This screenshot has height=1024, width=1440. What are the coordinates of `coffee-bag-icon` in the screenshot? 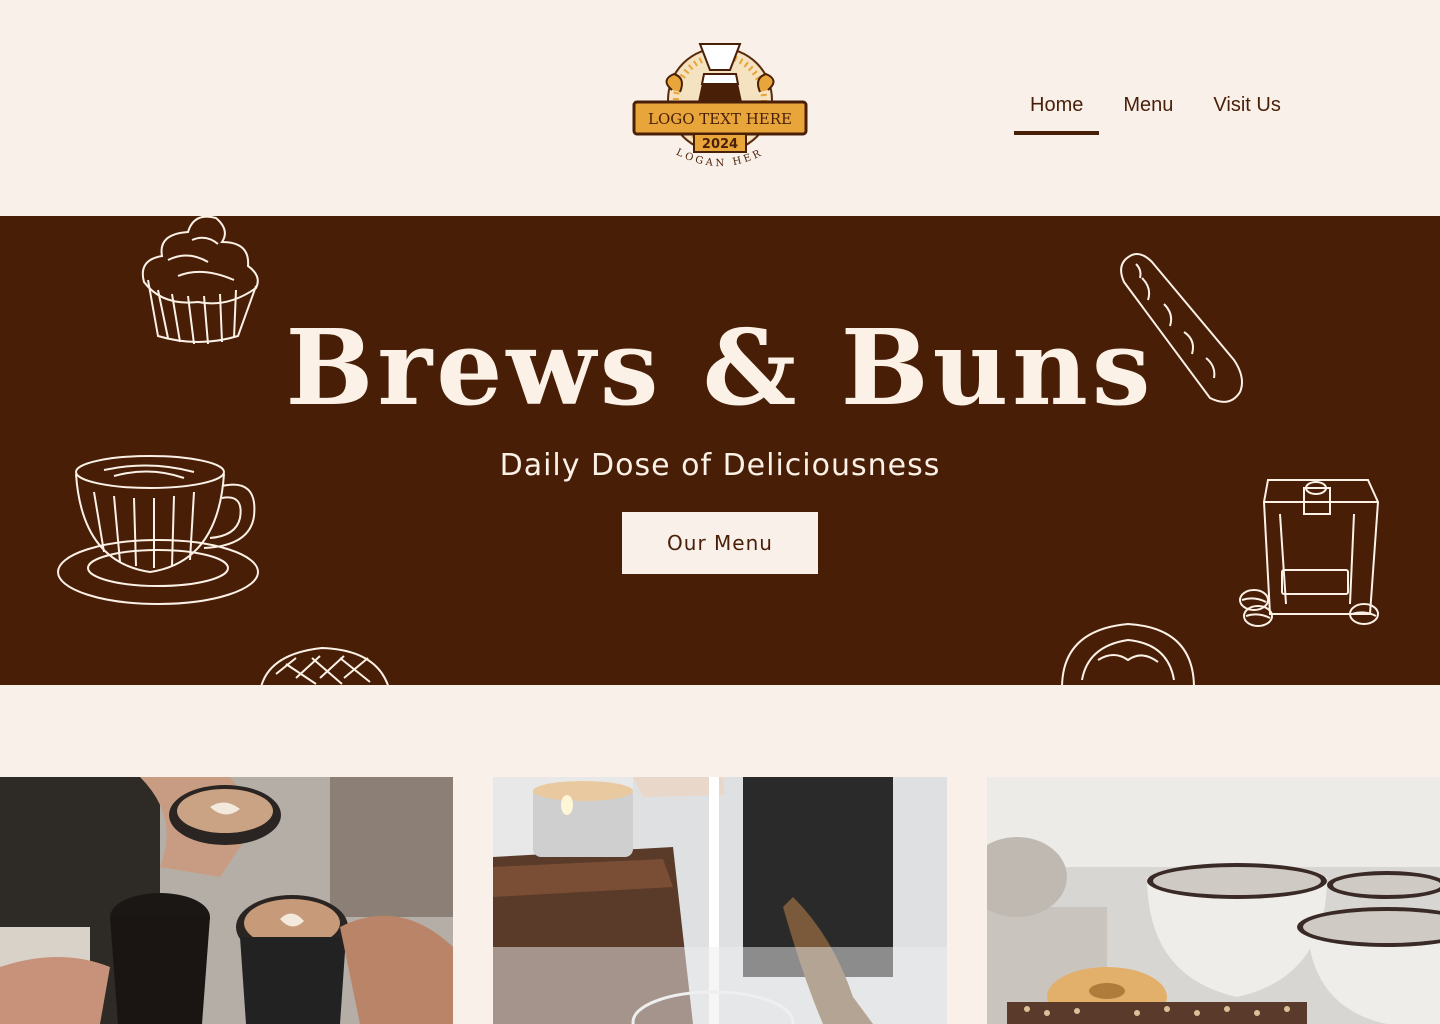 It's located at (1309, 553).